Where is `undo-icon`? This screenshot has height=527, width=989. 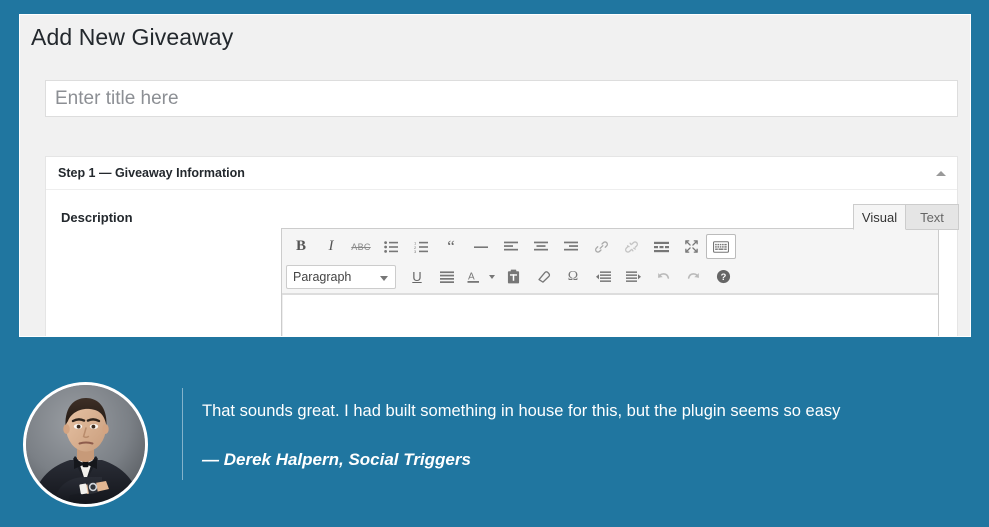
undo-icon is located at coordinates (663, 276).